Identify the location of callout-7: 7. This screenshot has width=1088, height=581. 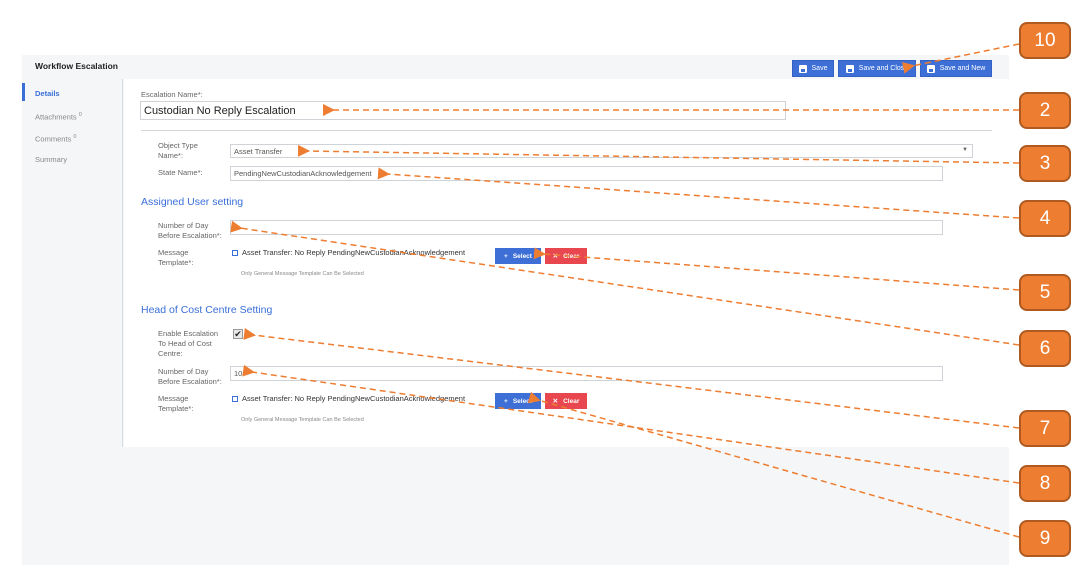
(1045, 428).